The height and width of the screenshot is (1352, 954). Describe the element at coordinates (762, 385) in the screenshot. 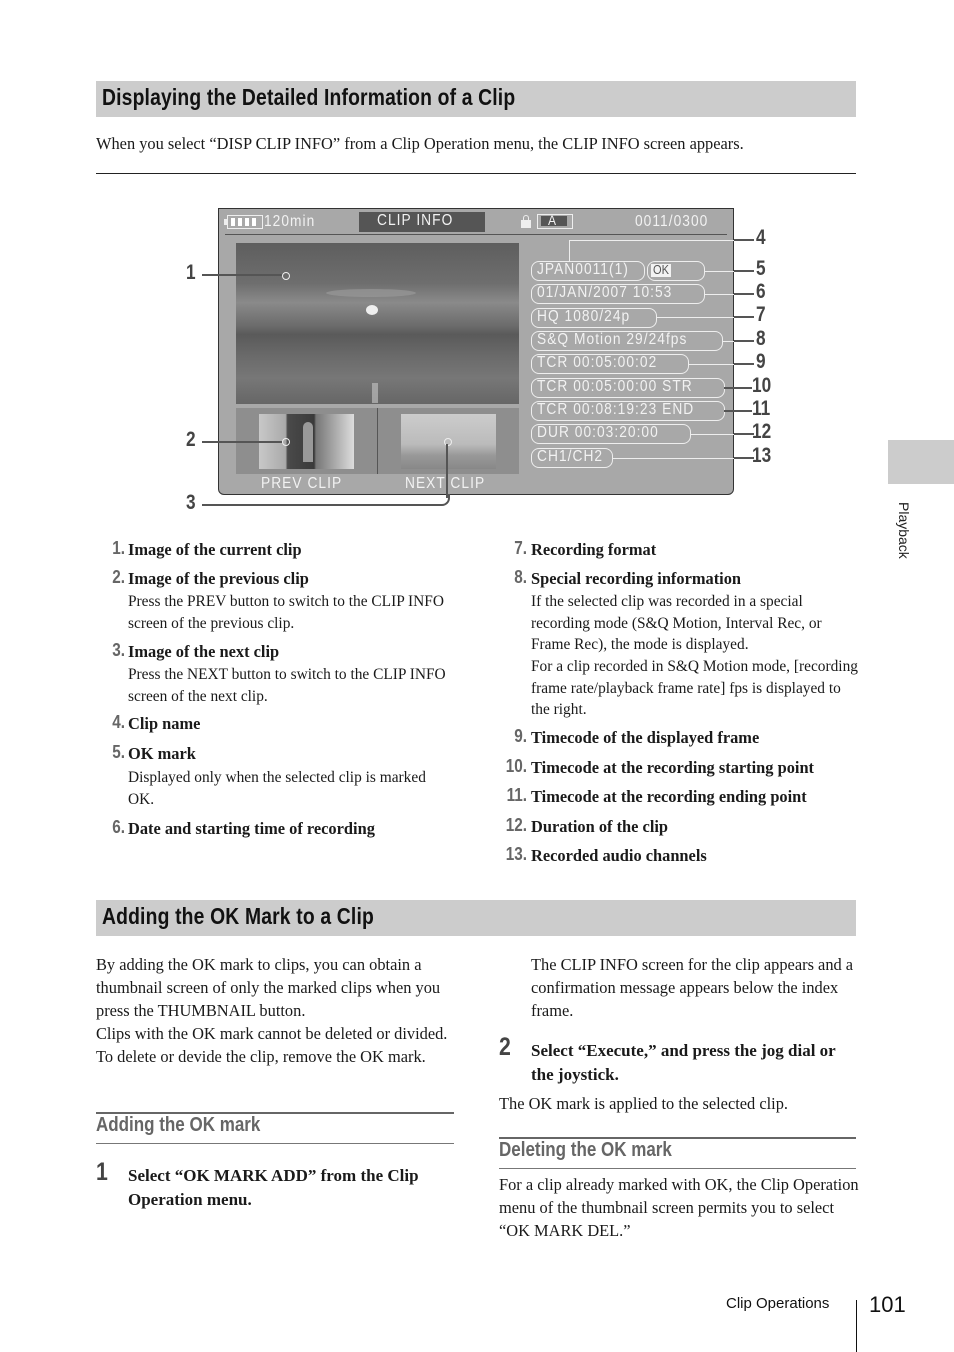

I see `callout-10: 10` at that location.